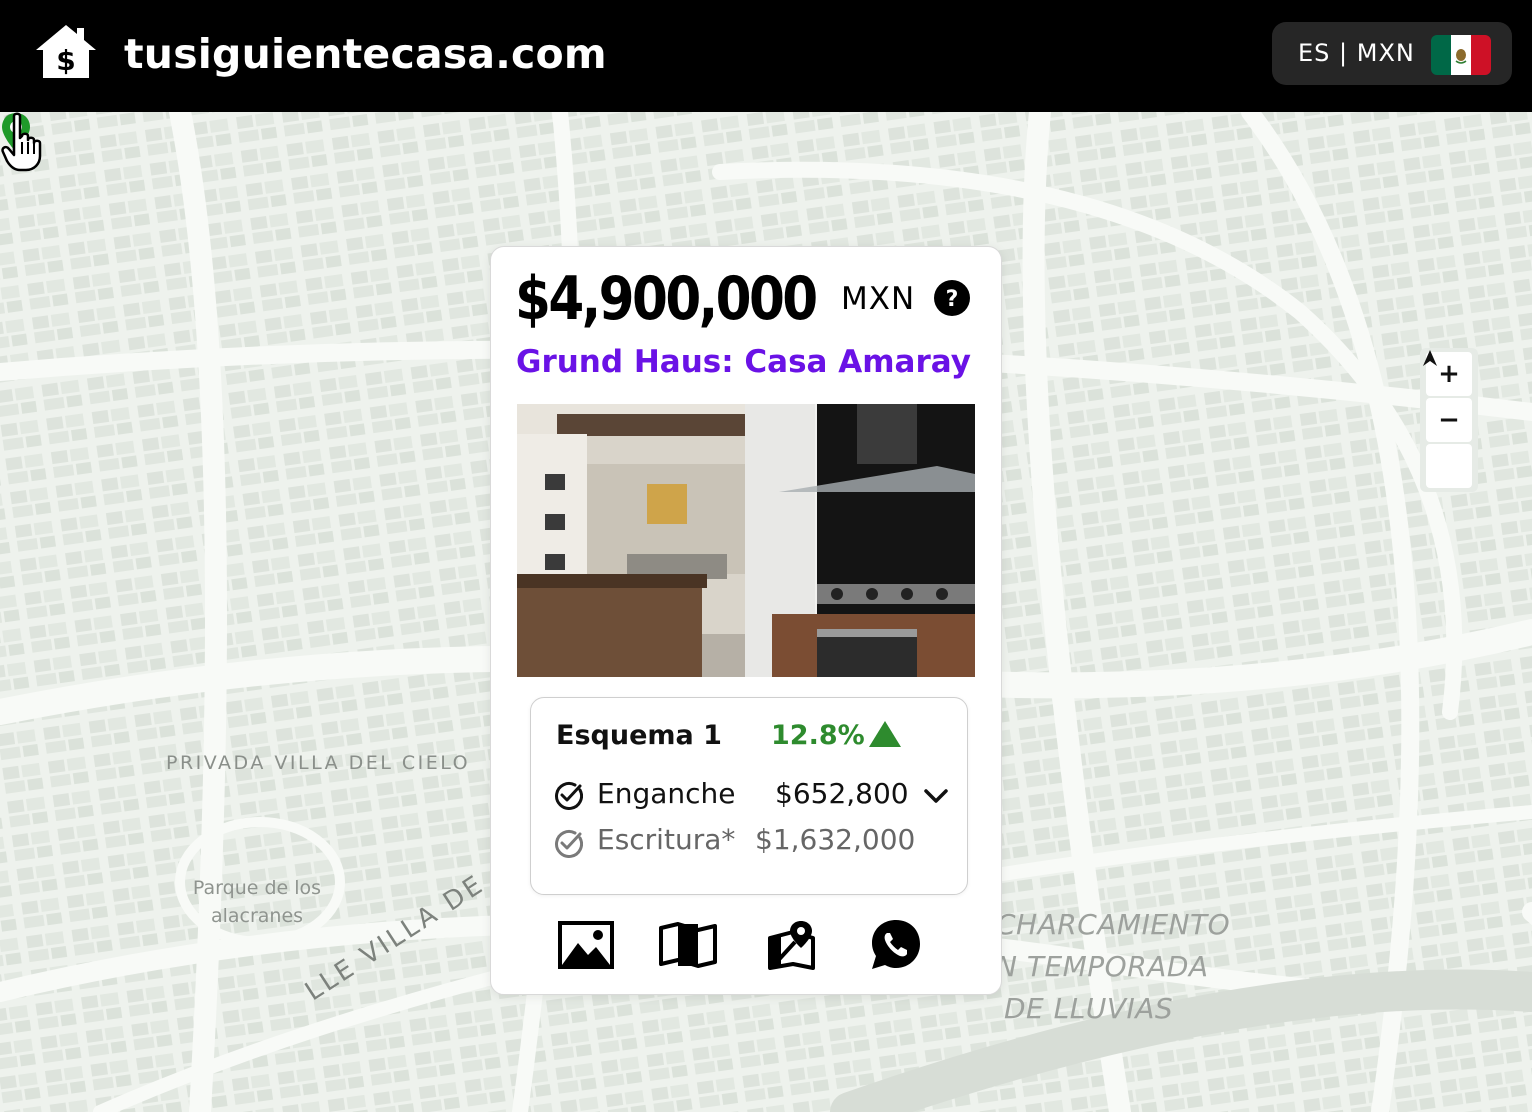 The image size is (1532, 1112). I want to click on compass-arrow-icon, so click(1430, 358).